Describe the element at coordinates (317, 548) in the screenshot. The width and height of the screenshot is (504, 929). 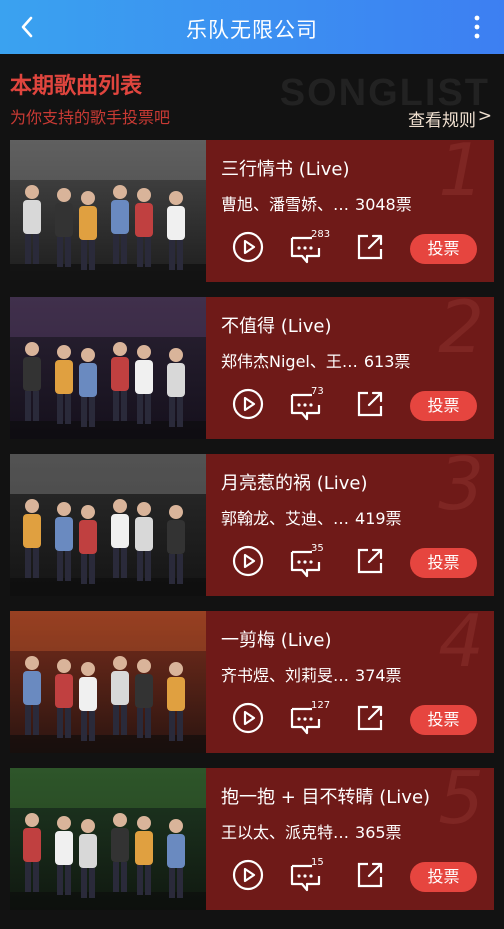
I see `comment-count: 35` at that location.